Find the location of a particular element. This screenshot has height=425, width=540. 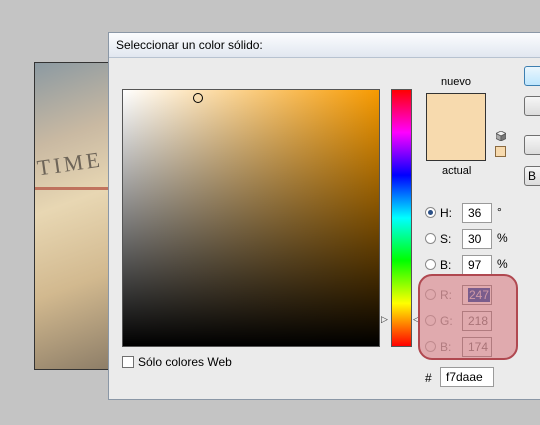

hex-input: f7daae is located at coordinates (467, 377).